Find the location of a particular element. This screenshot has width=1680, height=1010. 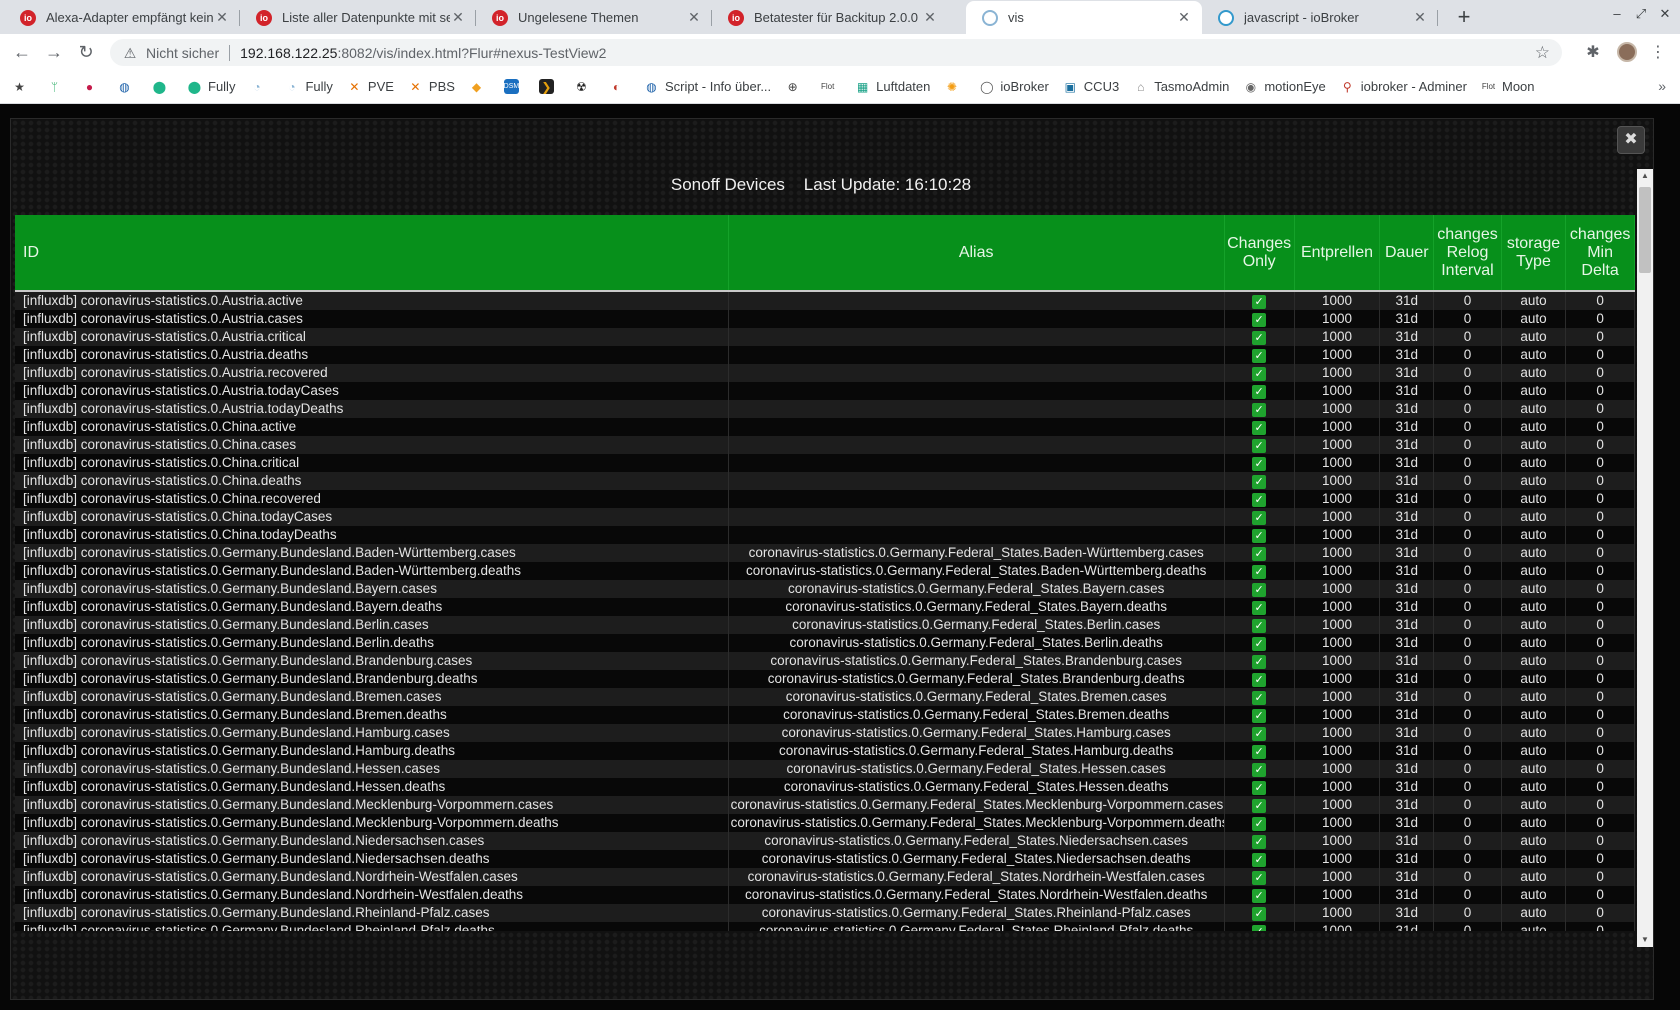

warning-icon: ⚠ is located at coordinates (130, 53).